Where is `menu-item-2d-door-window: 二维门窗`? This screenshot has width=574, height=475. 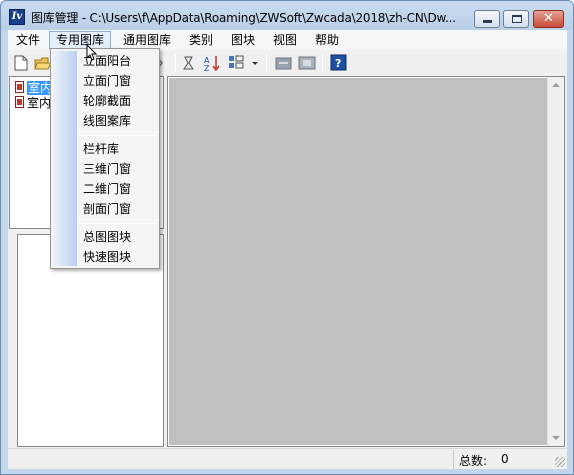
menu-item-2d-door-window: 二维门窗 is located at coordinates (107, 189).